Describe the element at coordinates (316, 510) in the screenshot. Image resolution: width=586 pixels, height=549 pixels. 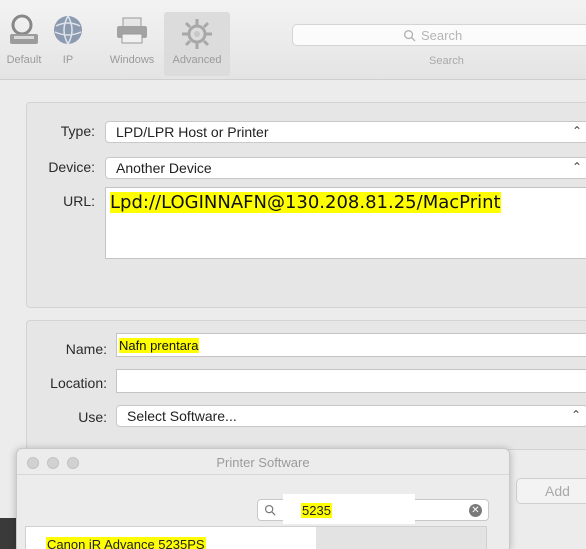
I see `software-search-value: 5235` at that location.